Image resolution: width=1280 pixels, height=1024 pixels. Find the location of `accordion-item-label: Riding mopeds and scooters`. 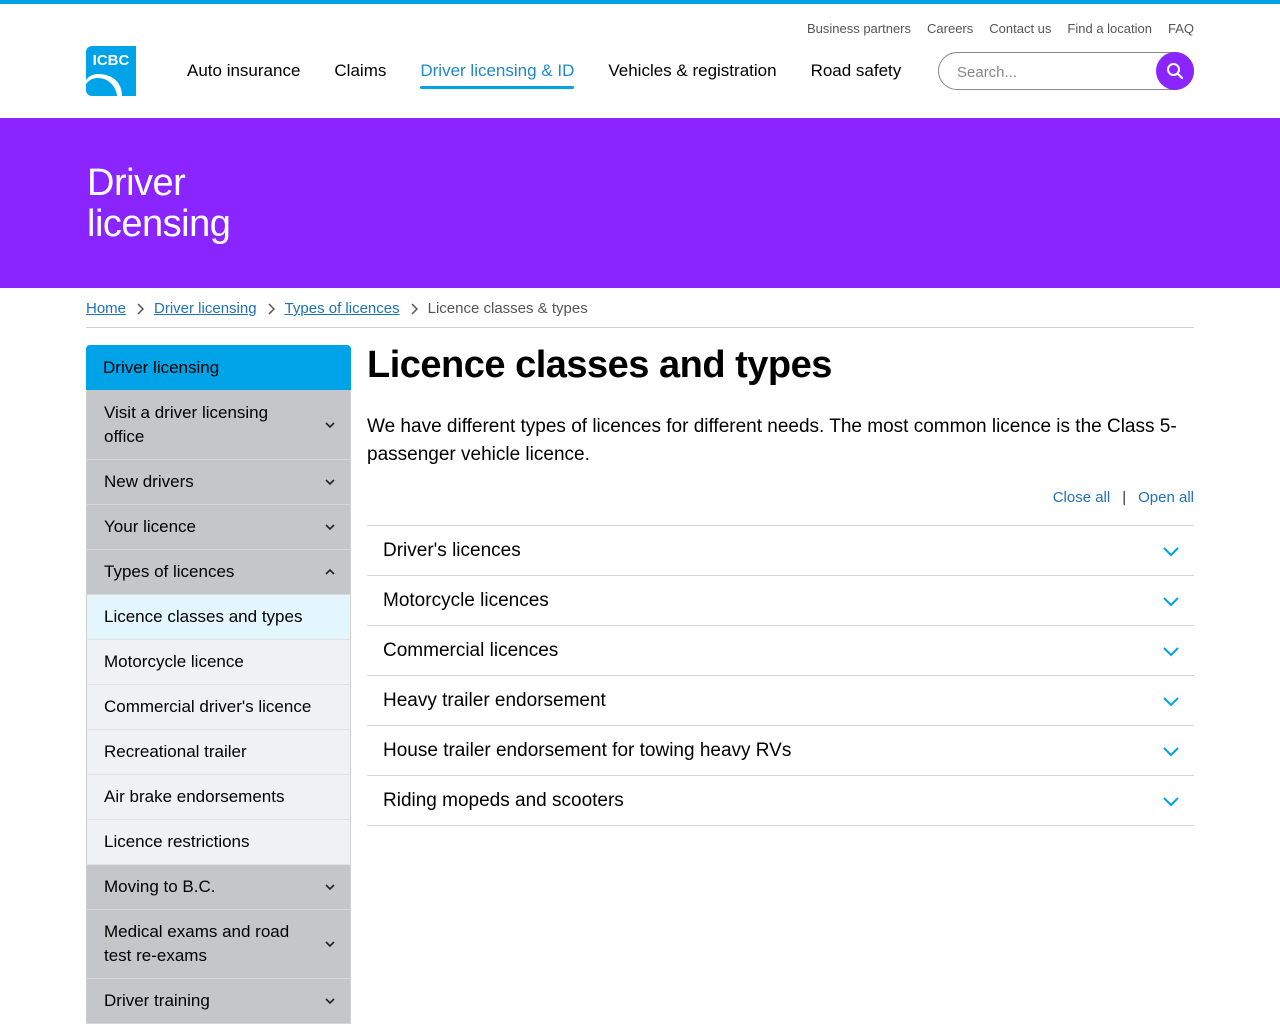

accordion-item-label: Riding mopeds and scooters is located at coordinates (503, 800).